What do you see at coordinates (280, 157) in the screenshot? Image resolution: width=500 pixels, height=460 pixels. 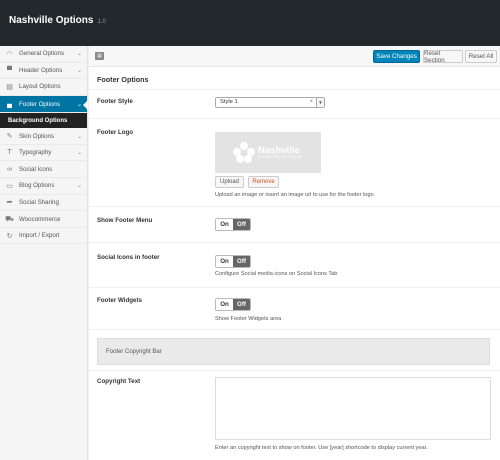 I see `logo-tagline: WORDPRESS THEME` at bounding box center [280, 157].